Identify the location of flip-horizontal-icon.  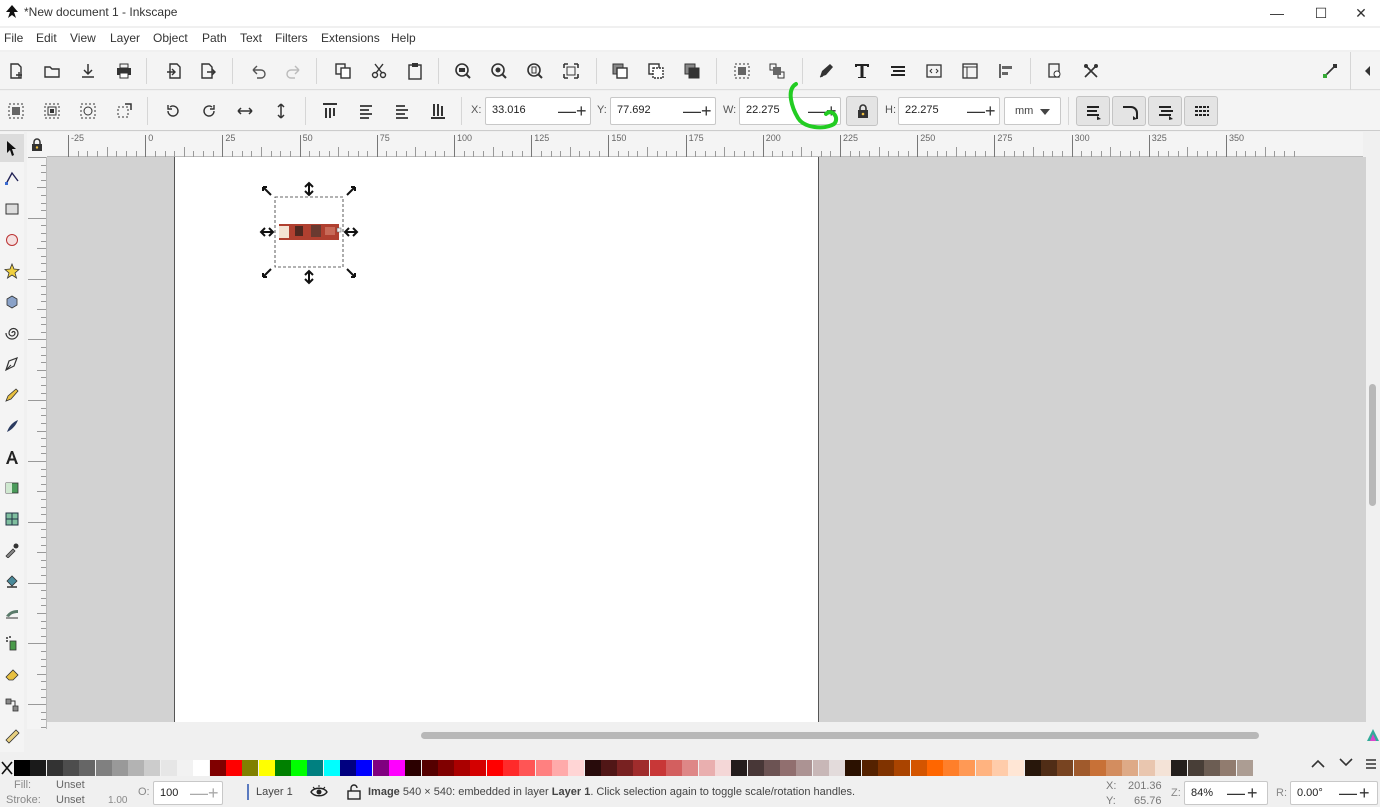
(245, 111).